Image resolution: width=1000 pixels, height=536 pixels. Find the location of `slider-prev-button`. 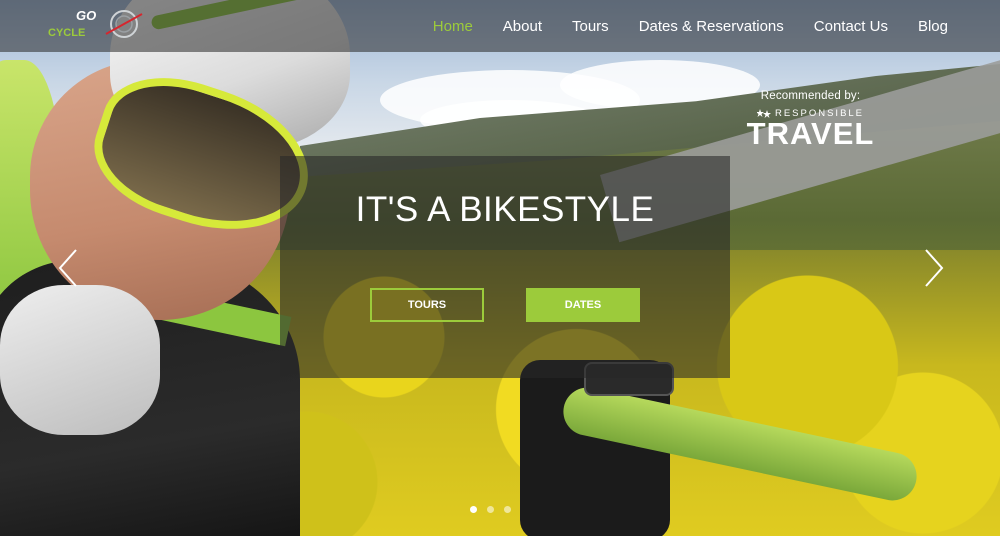

slider-prev-button is located at coordinates (68, 268).